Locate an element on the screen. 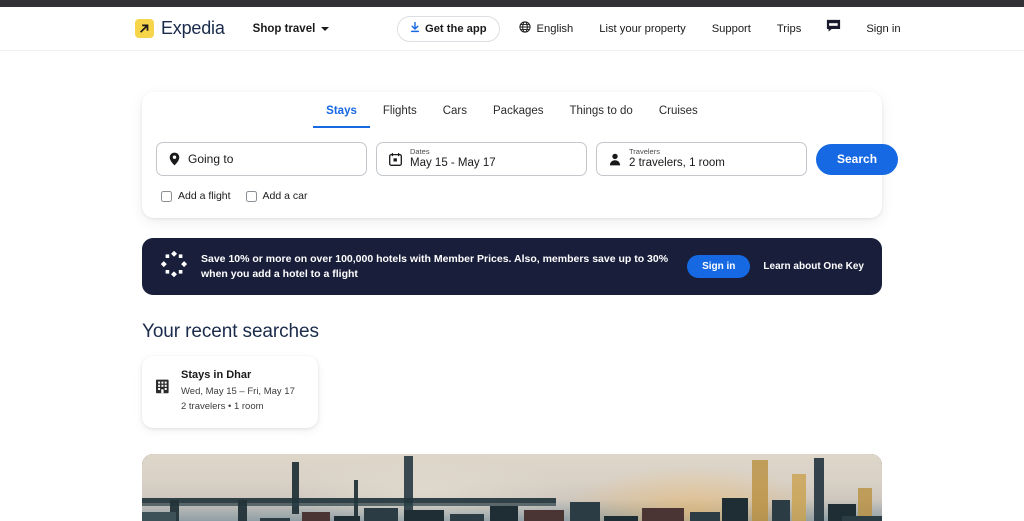 The width and height of the screenshot is (1024, 521). get-the-app-label: Get the app is located at coordinates (456, 28).